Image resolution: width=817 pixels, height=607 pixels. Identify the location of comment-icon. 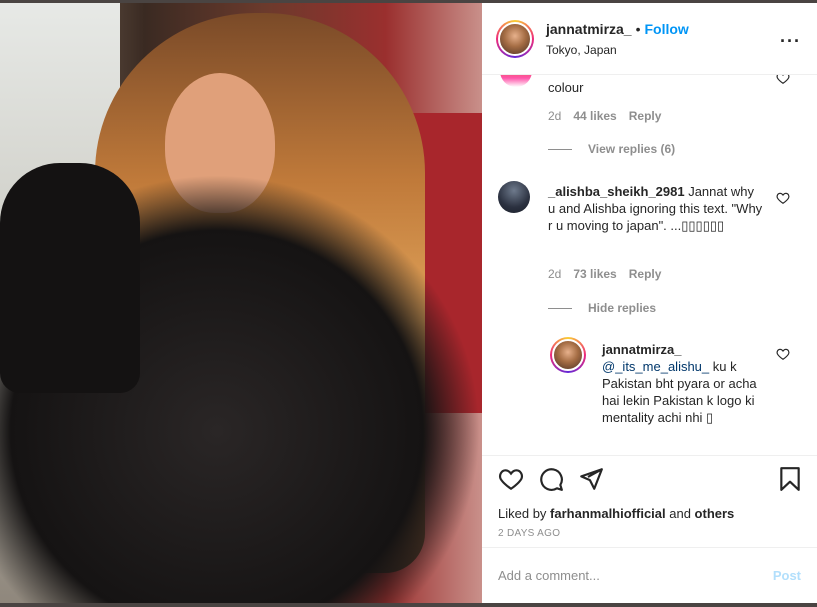
(551, 479).